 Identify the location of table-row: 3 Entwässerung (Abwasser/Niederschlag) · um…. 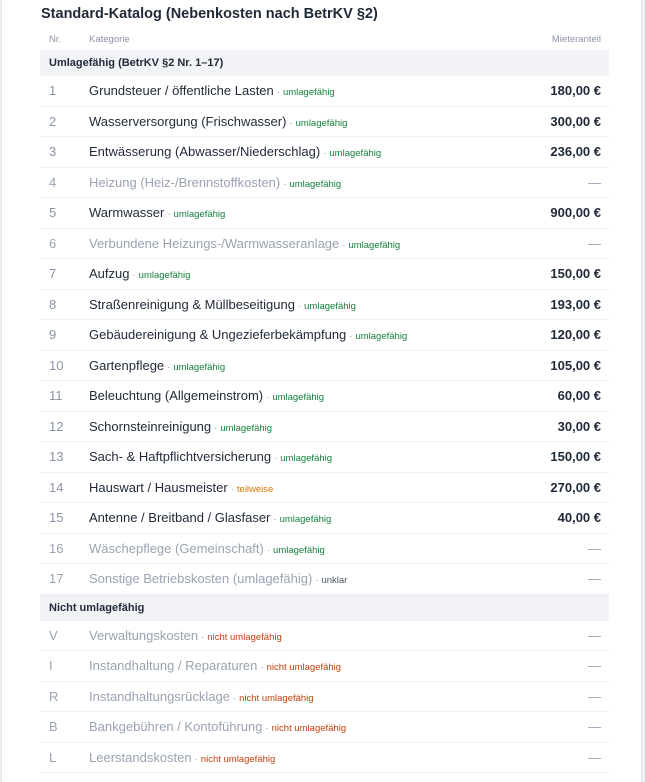
(324, 152).